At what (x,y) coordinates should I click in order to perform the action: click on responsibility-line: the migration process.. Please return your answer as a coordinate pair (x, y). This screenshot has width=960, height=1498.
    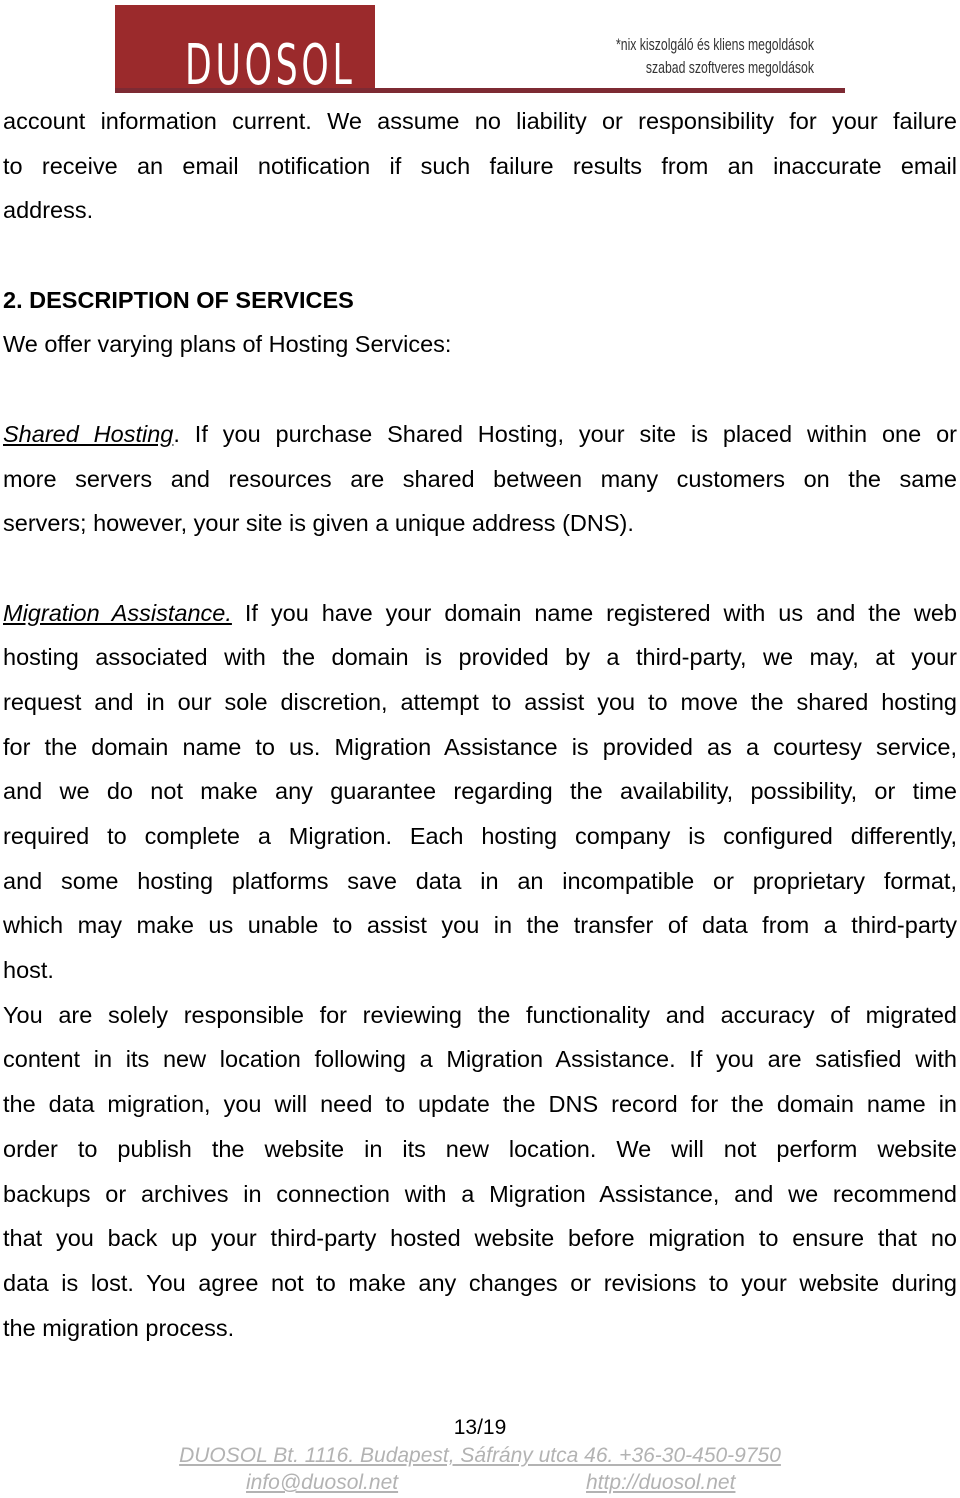
    Looking at the image, I should click on (119, 1327).